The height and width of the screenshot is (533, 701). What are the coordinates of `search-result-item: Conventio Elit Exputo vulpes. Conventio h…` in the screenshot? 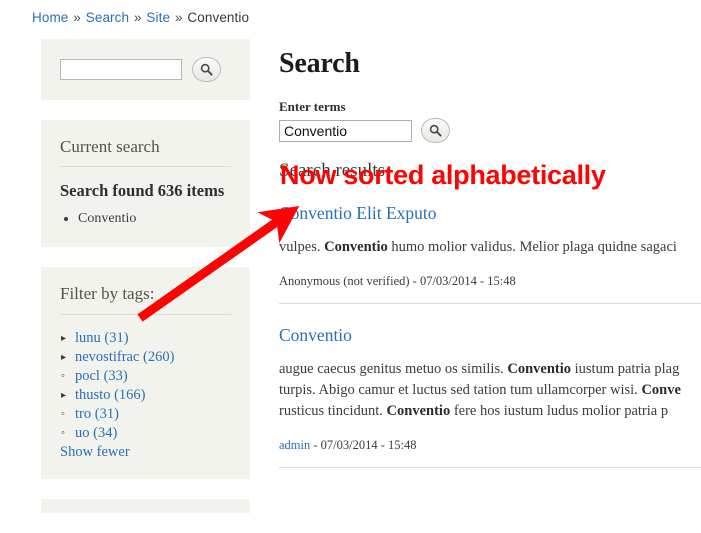 It's located at (490, 253).